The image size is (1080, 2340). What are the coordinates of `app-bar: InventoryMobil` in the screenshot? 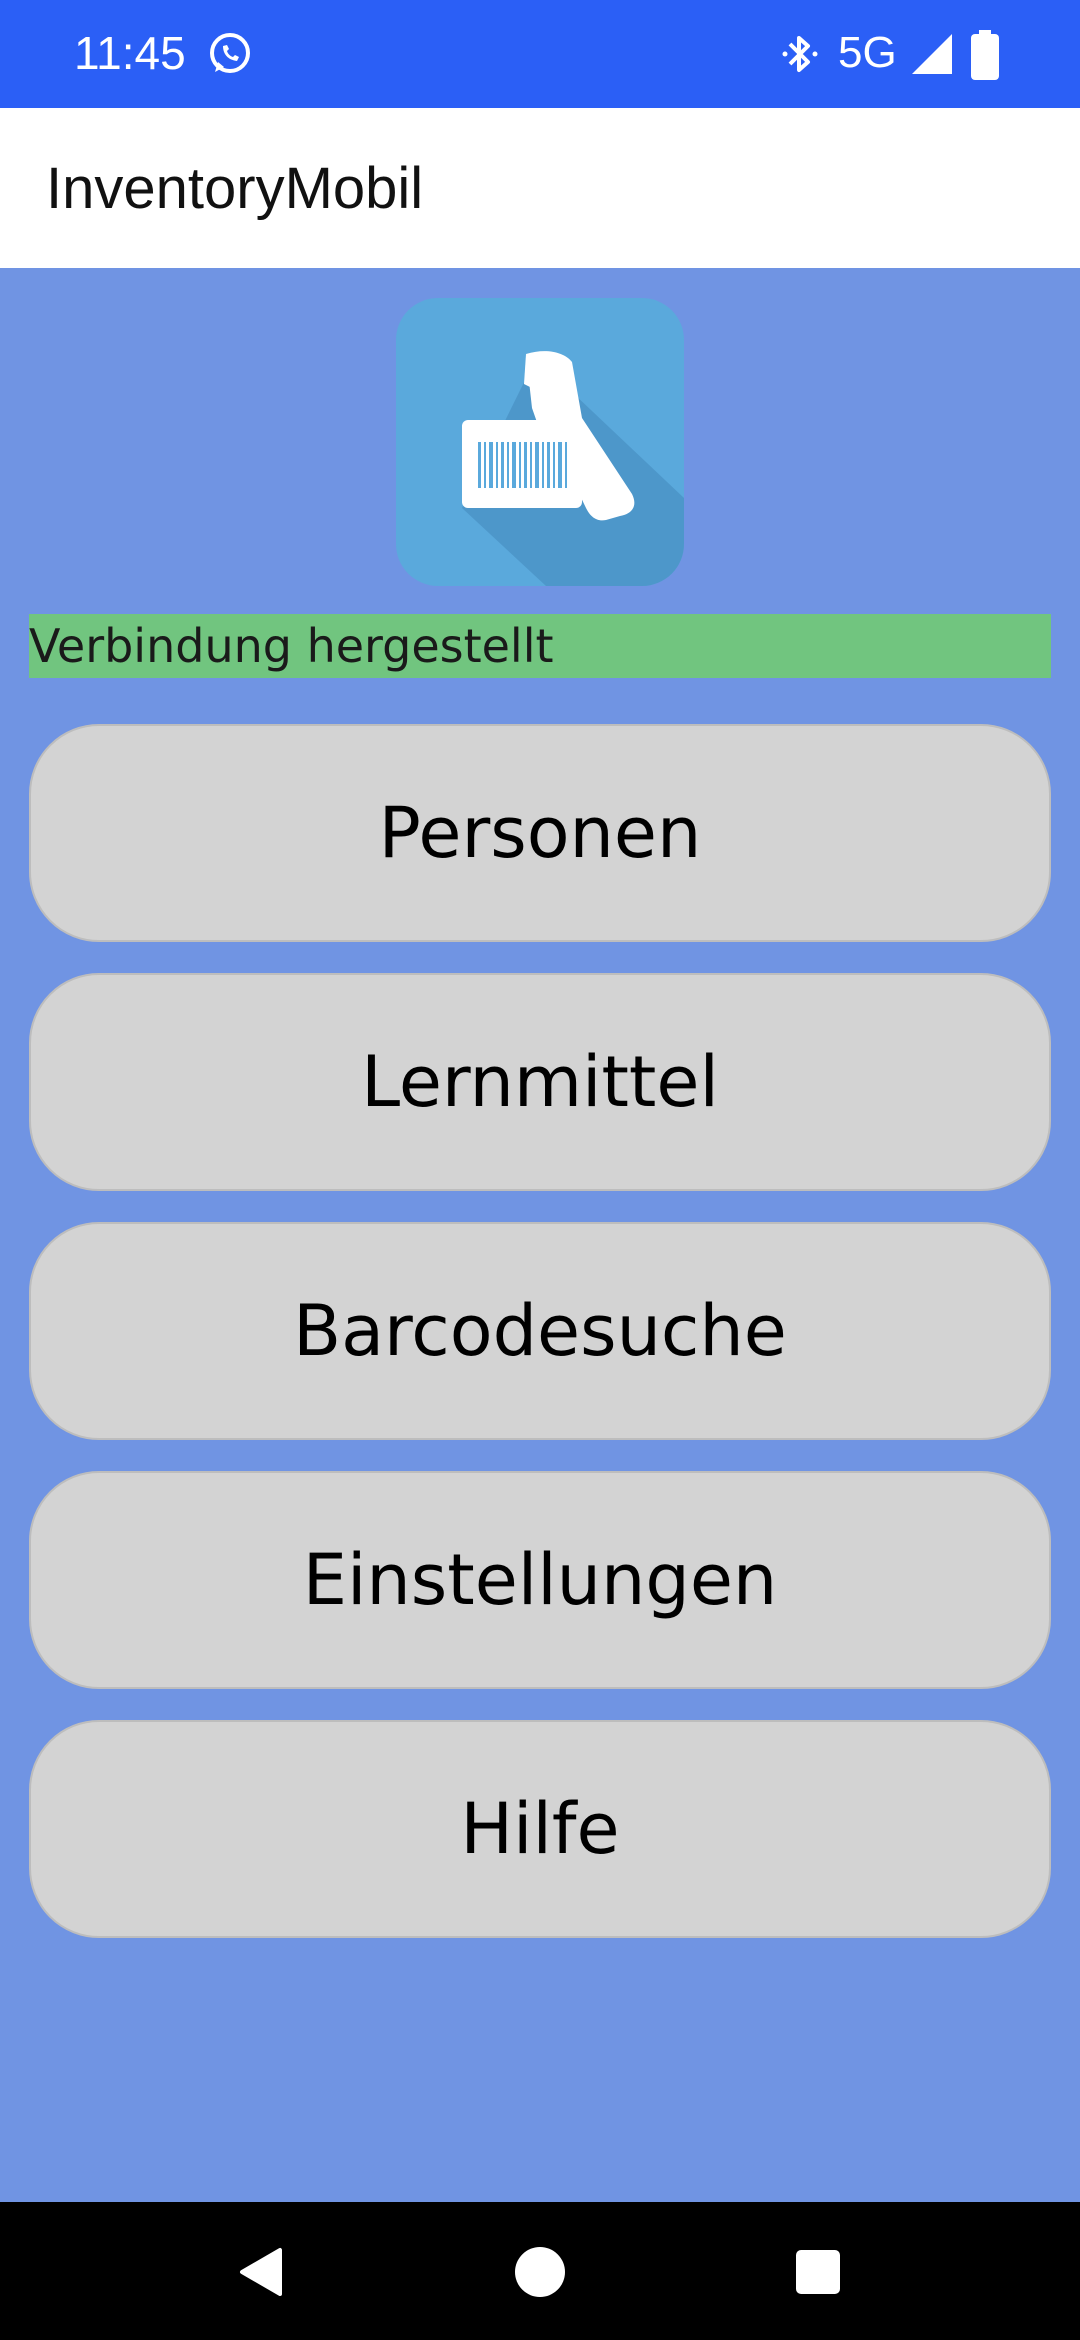 It's located at (540, 188).